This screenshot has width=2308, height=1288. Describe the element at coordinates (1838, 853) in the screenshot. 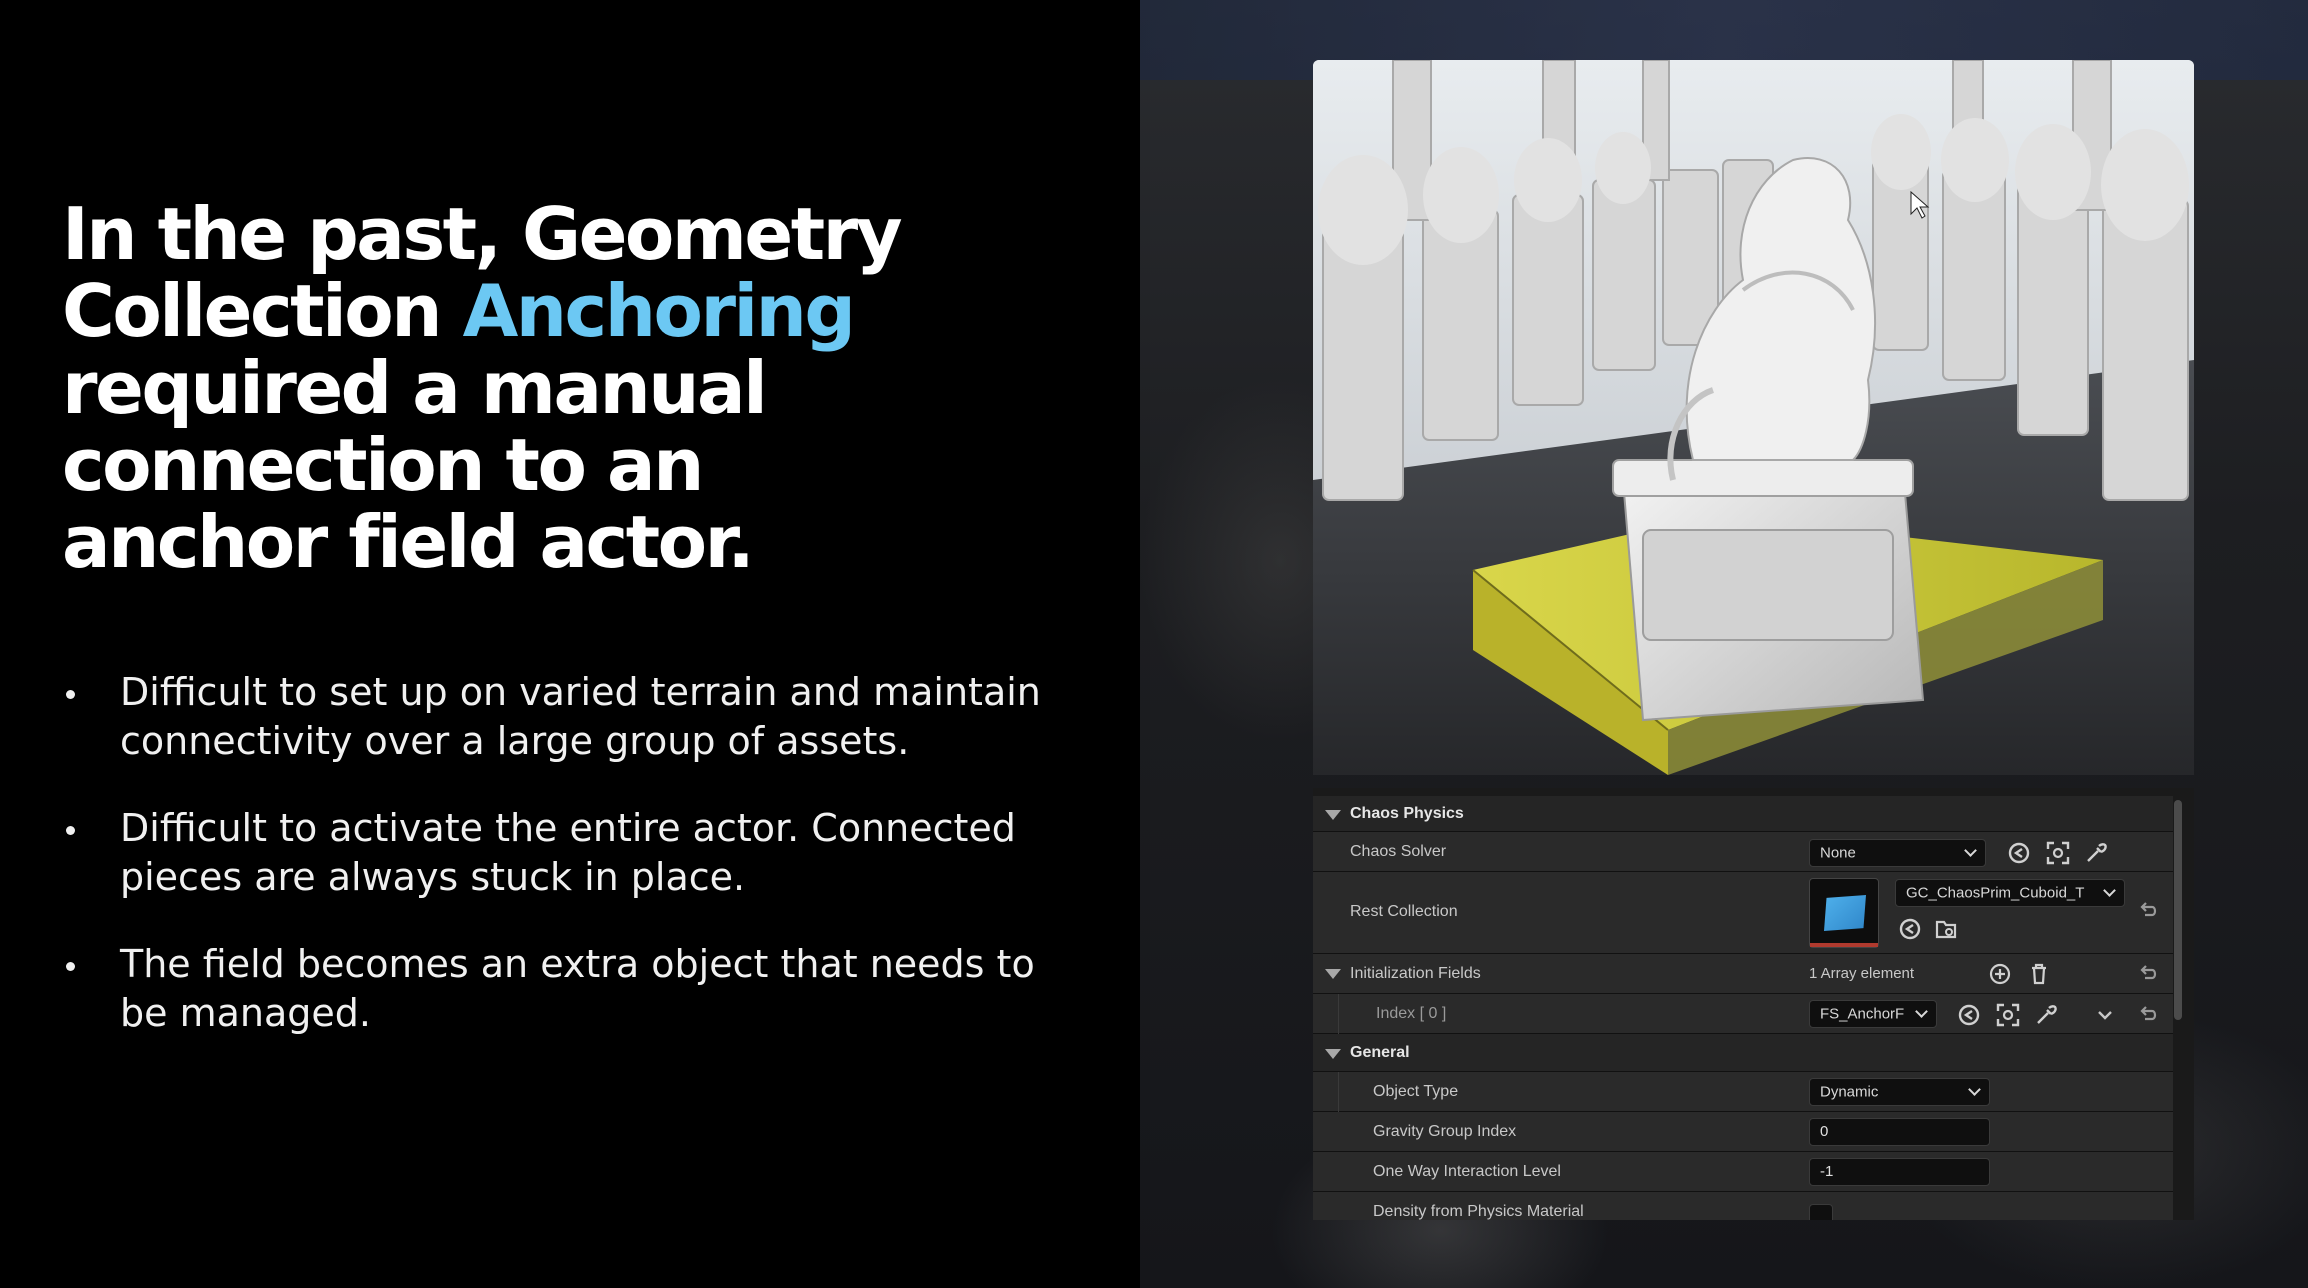

I see `dropdown-value: None` at that location.